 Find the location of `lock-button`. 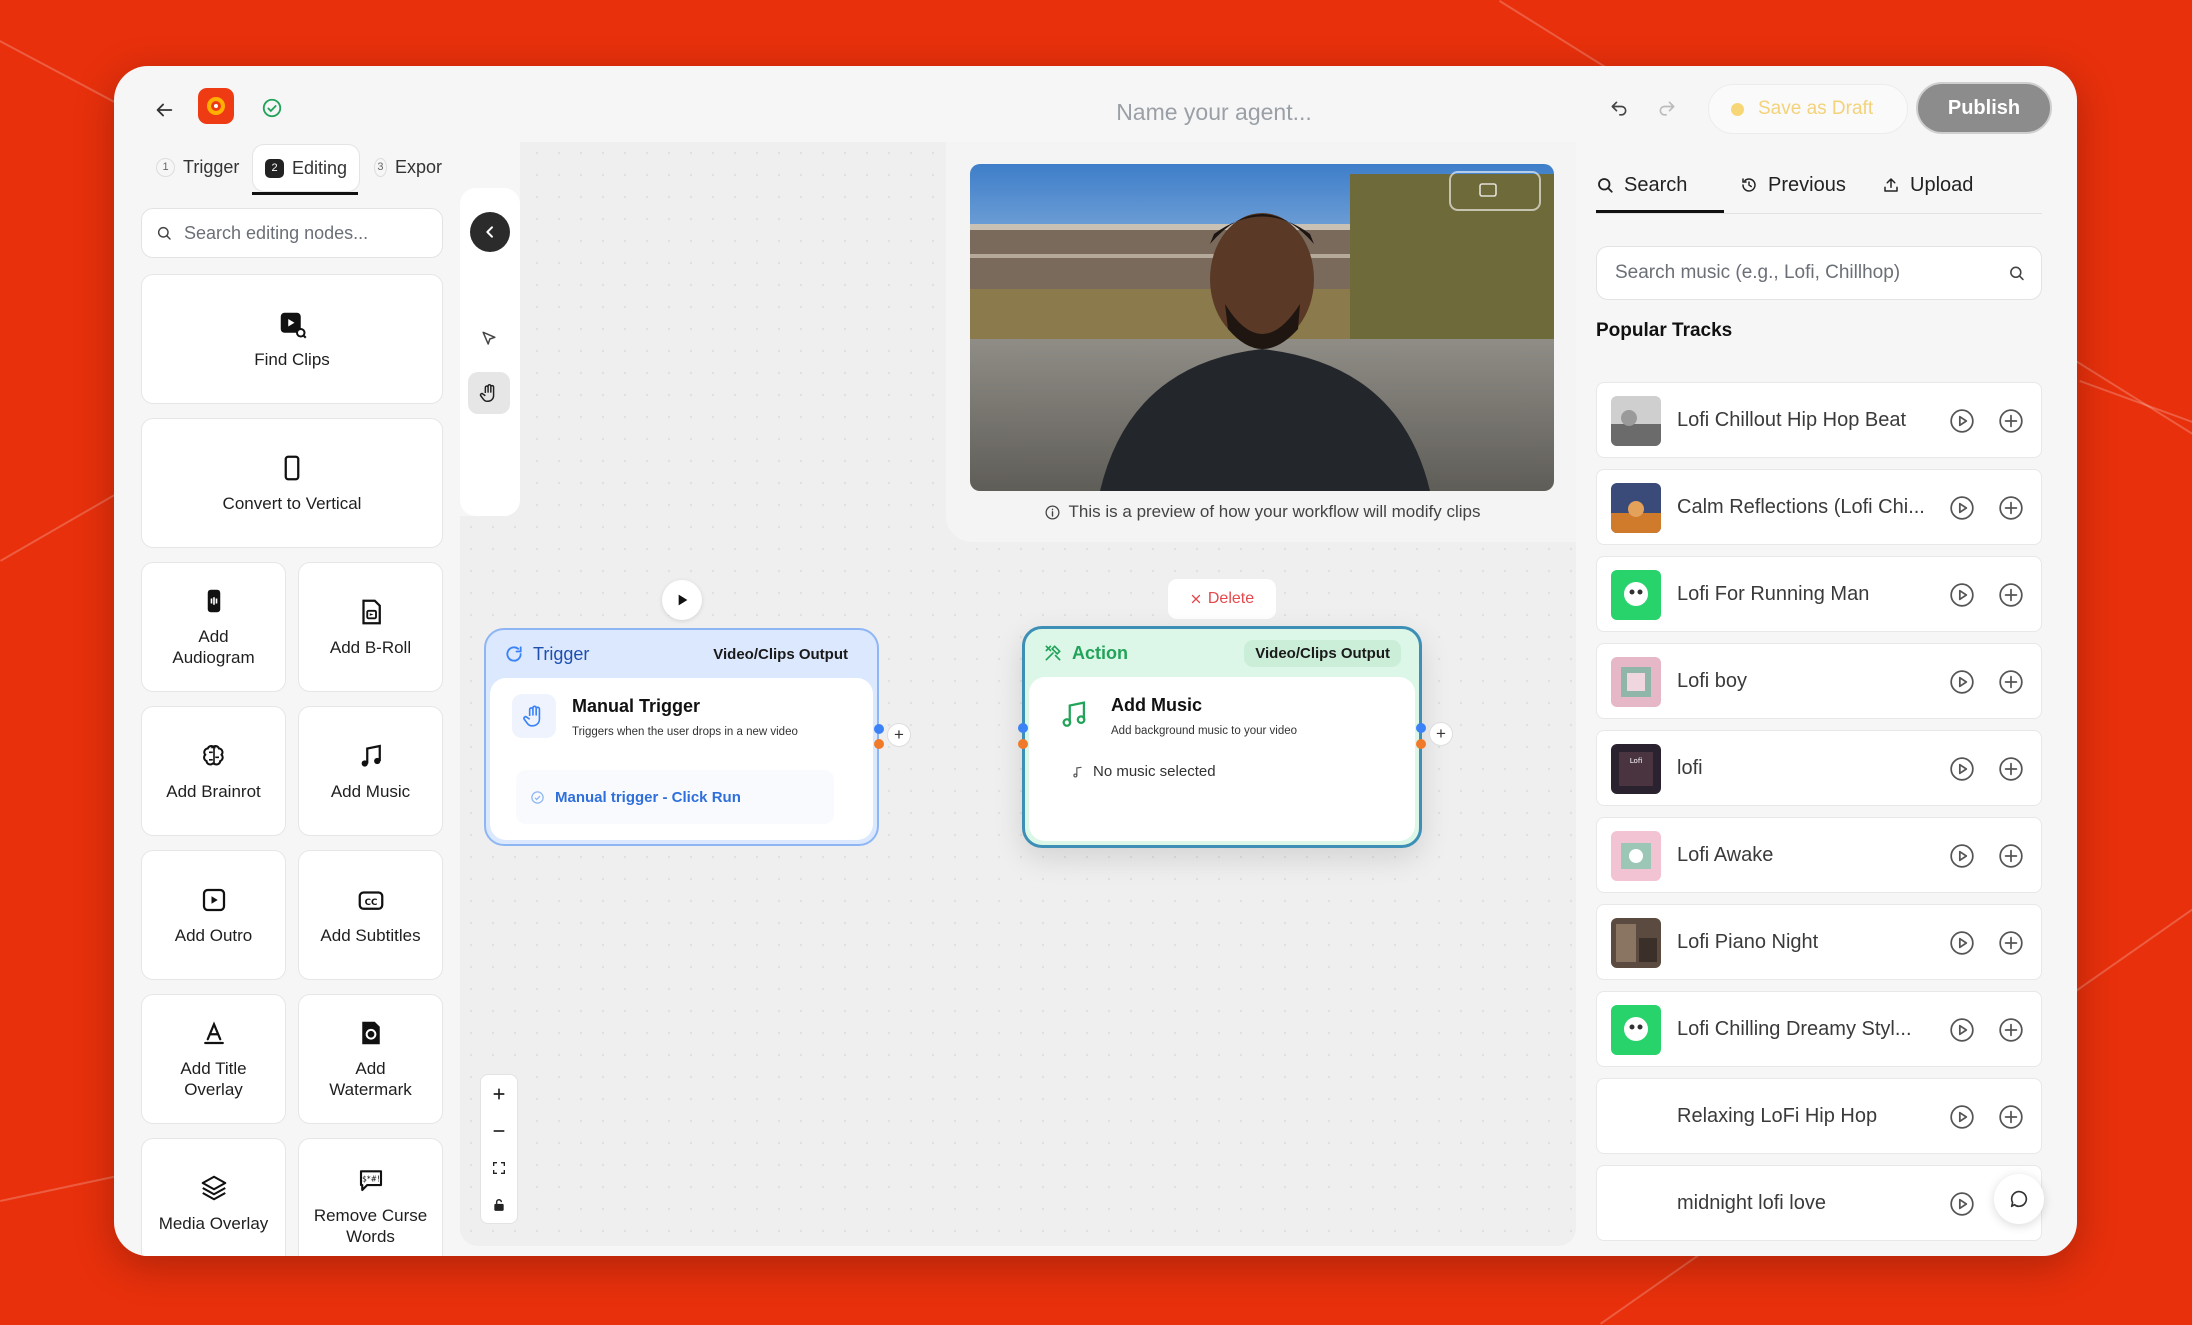

lock-button is located at coordinates (499, 1204).